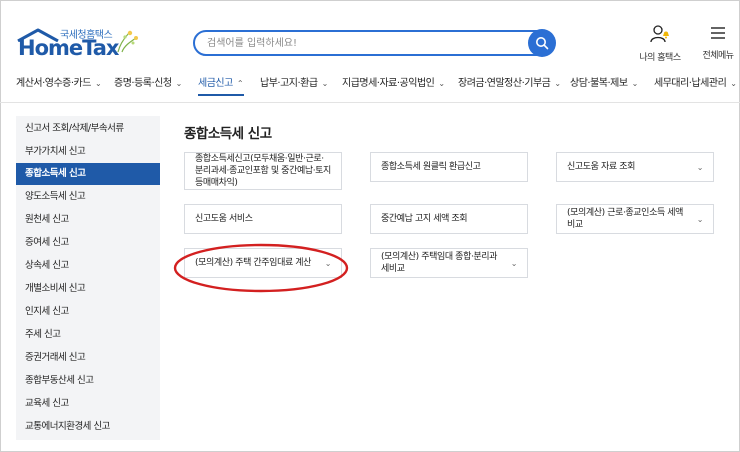  I want to click on user-bell-icon, so click(659, 34).